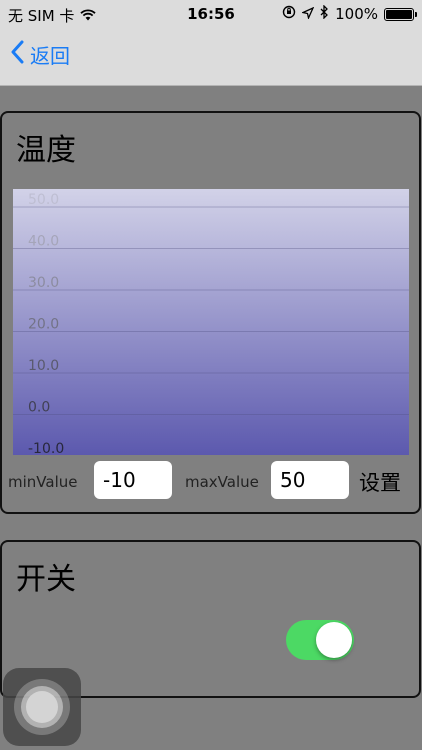  What do you see at coordinates (356, 14) in the screenshot?
I see `battery-percent: 100%` at bounding box center [356, 14].